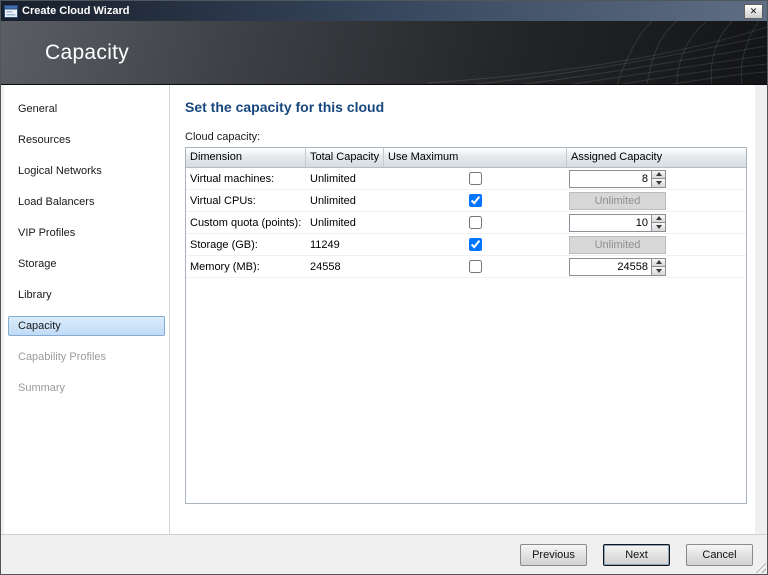 The height and width of the screenshot is (575, 768). Describe the element at coordinates (719, 554) in the screenshot. I see `cancel-button: Cancel` at that location.